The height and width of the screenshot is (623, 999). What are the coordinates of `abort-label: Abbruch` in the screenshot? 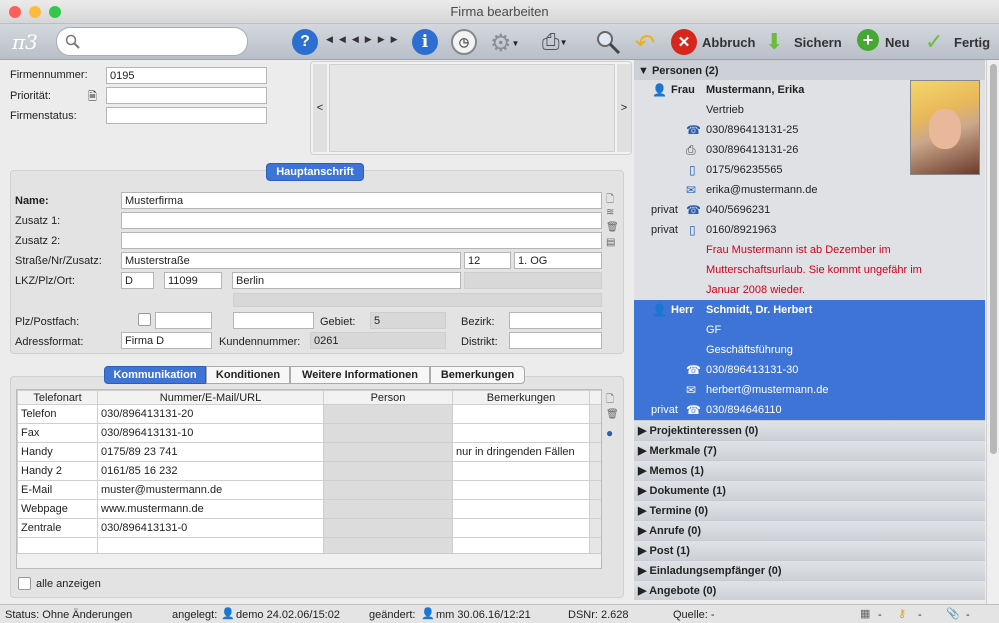 It's located at (728, 42).